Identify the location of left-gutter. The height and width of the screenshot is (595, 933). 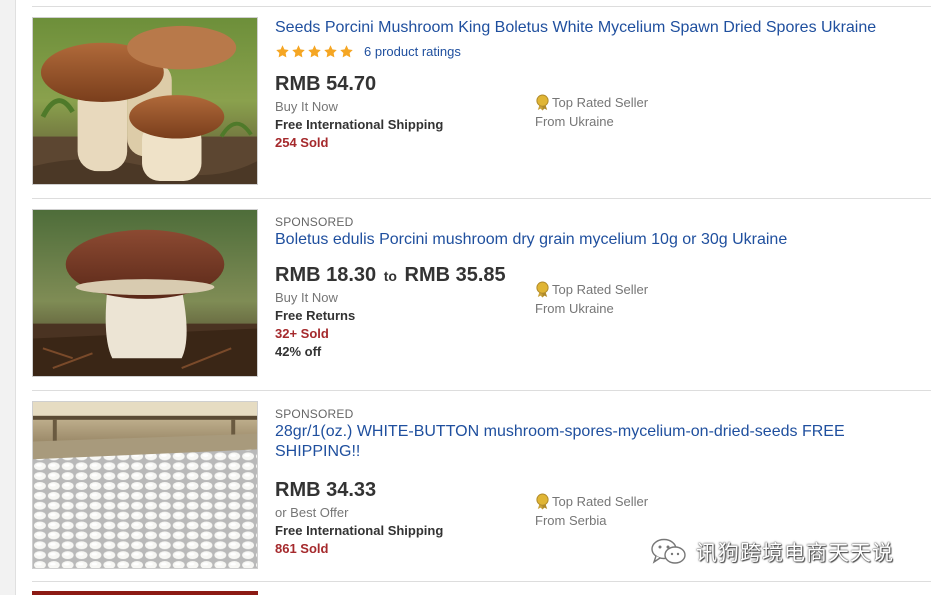
(8, 297).